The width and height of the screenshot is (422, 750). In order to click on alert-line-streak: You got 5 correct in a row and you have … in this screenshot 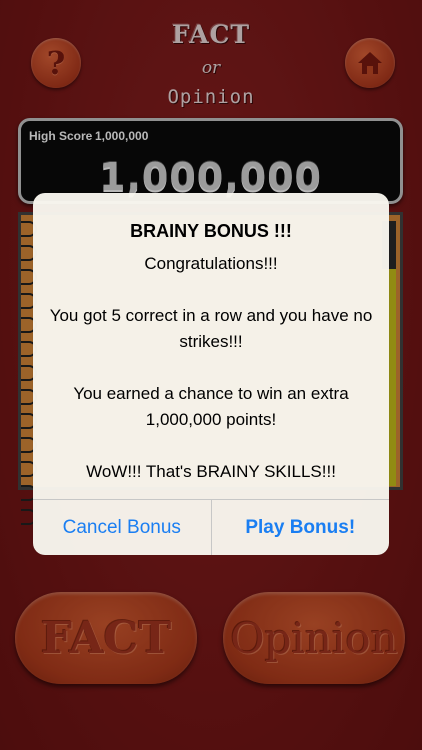, I will do `click(211, 328)`.